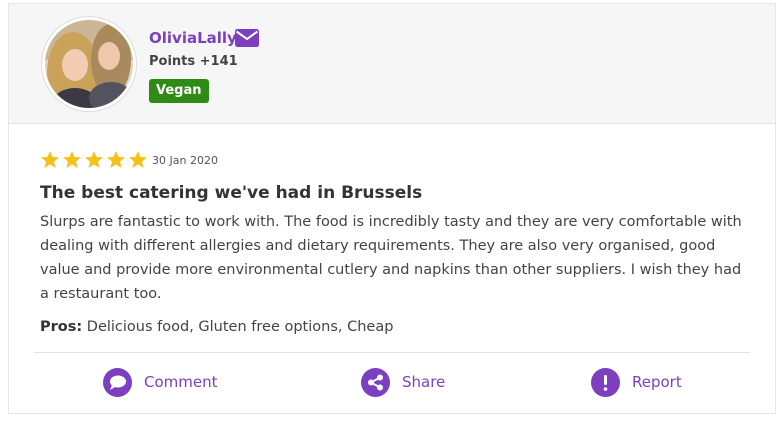  I want to click on exclamation-icon, so click(605, 382).